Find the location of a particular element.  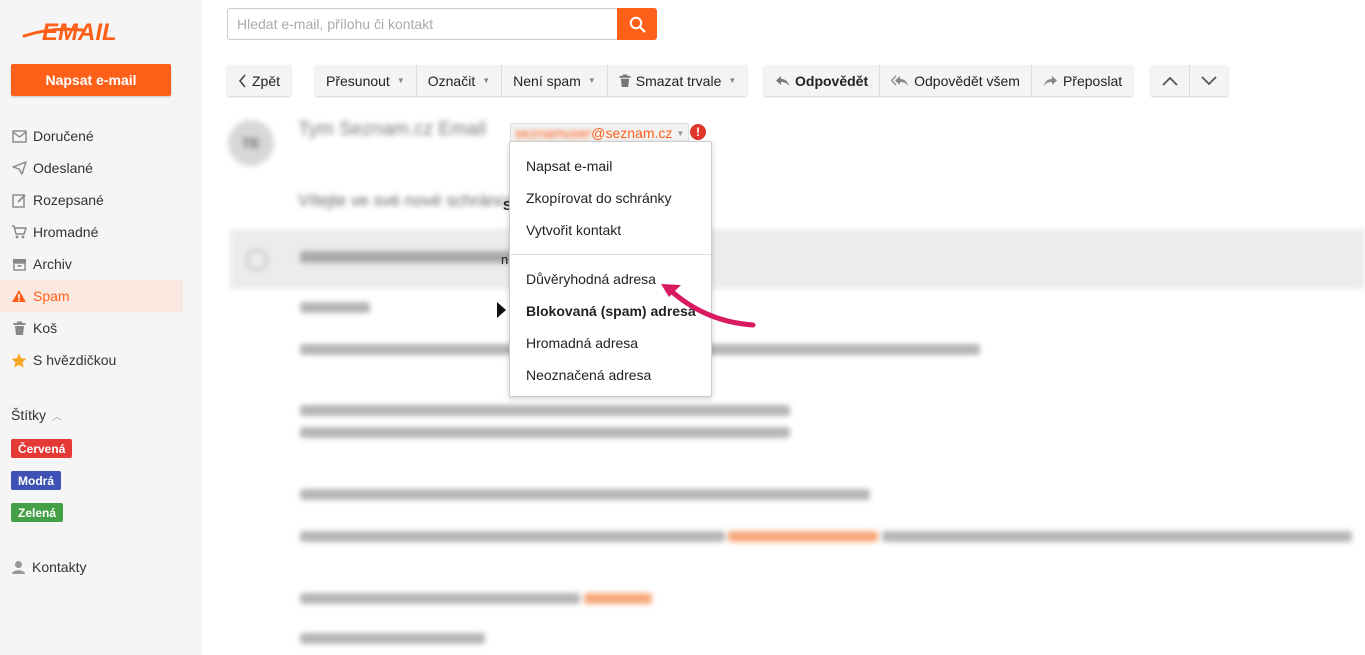

move-button: Přesunout ▼ is located at coordinates (366, 80).